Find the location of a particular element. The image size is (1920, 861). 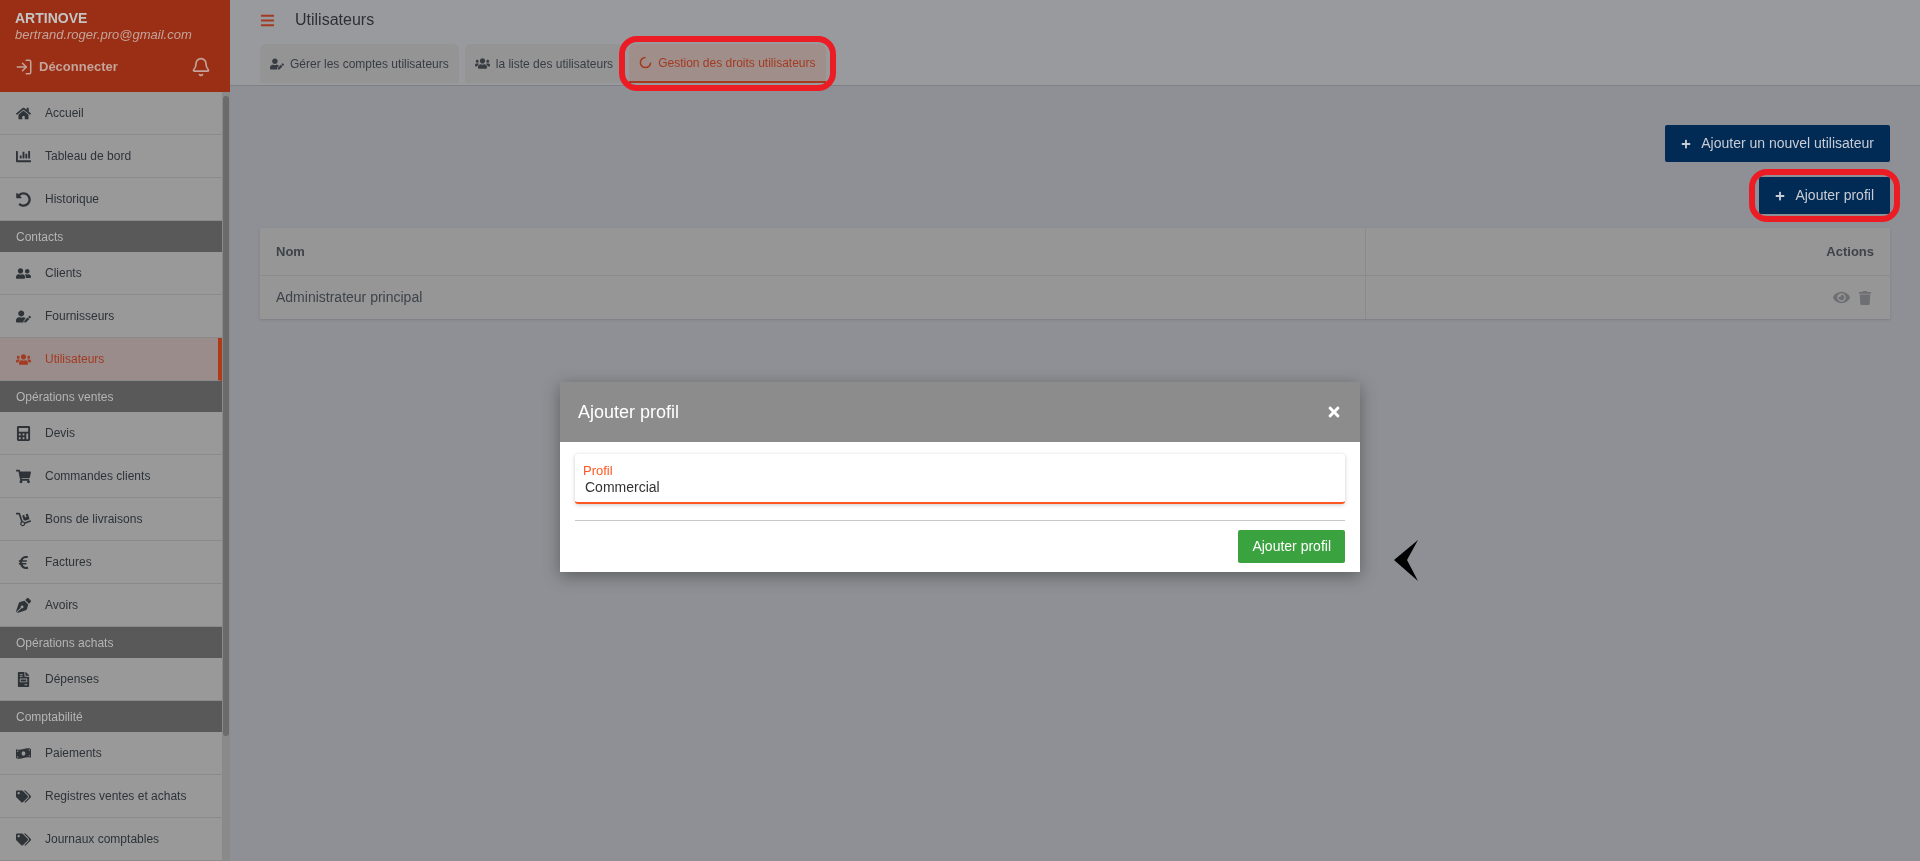

column-header: Nom is located at coordinates (813, 251).